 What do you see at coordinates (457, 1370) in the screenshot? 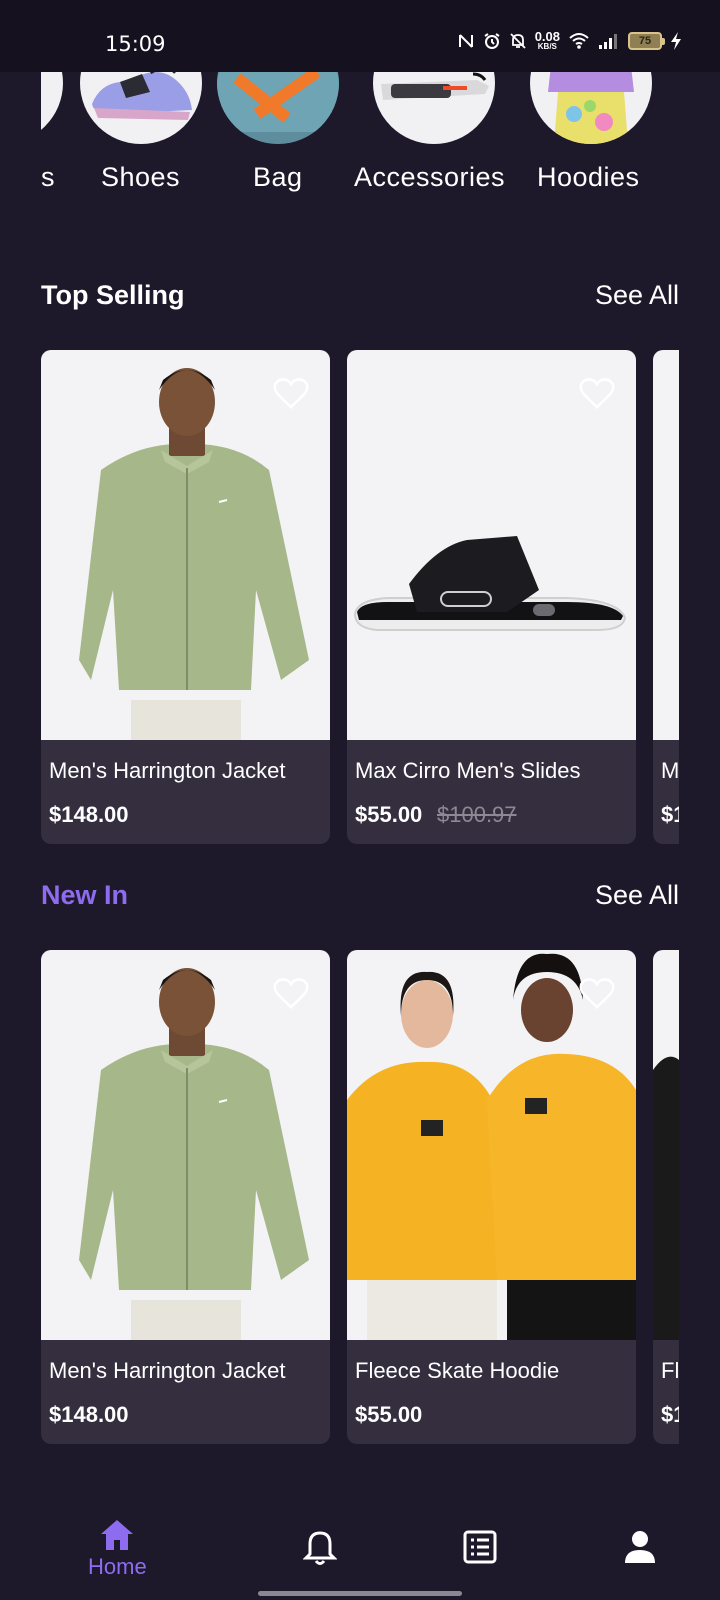
I see `product-name: Fleece Skate Hoodie` at bounding box center [457, 1370].